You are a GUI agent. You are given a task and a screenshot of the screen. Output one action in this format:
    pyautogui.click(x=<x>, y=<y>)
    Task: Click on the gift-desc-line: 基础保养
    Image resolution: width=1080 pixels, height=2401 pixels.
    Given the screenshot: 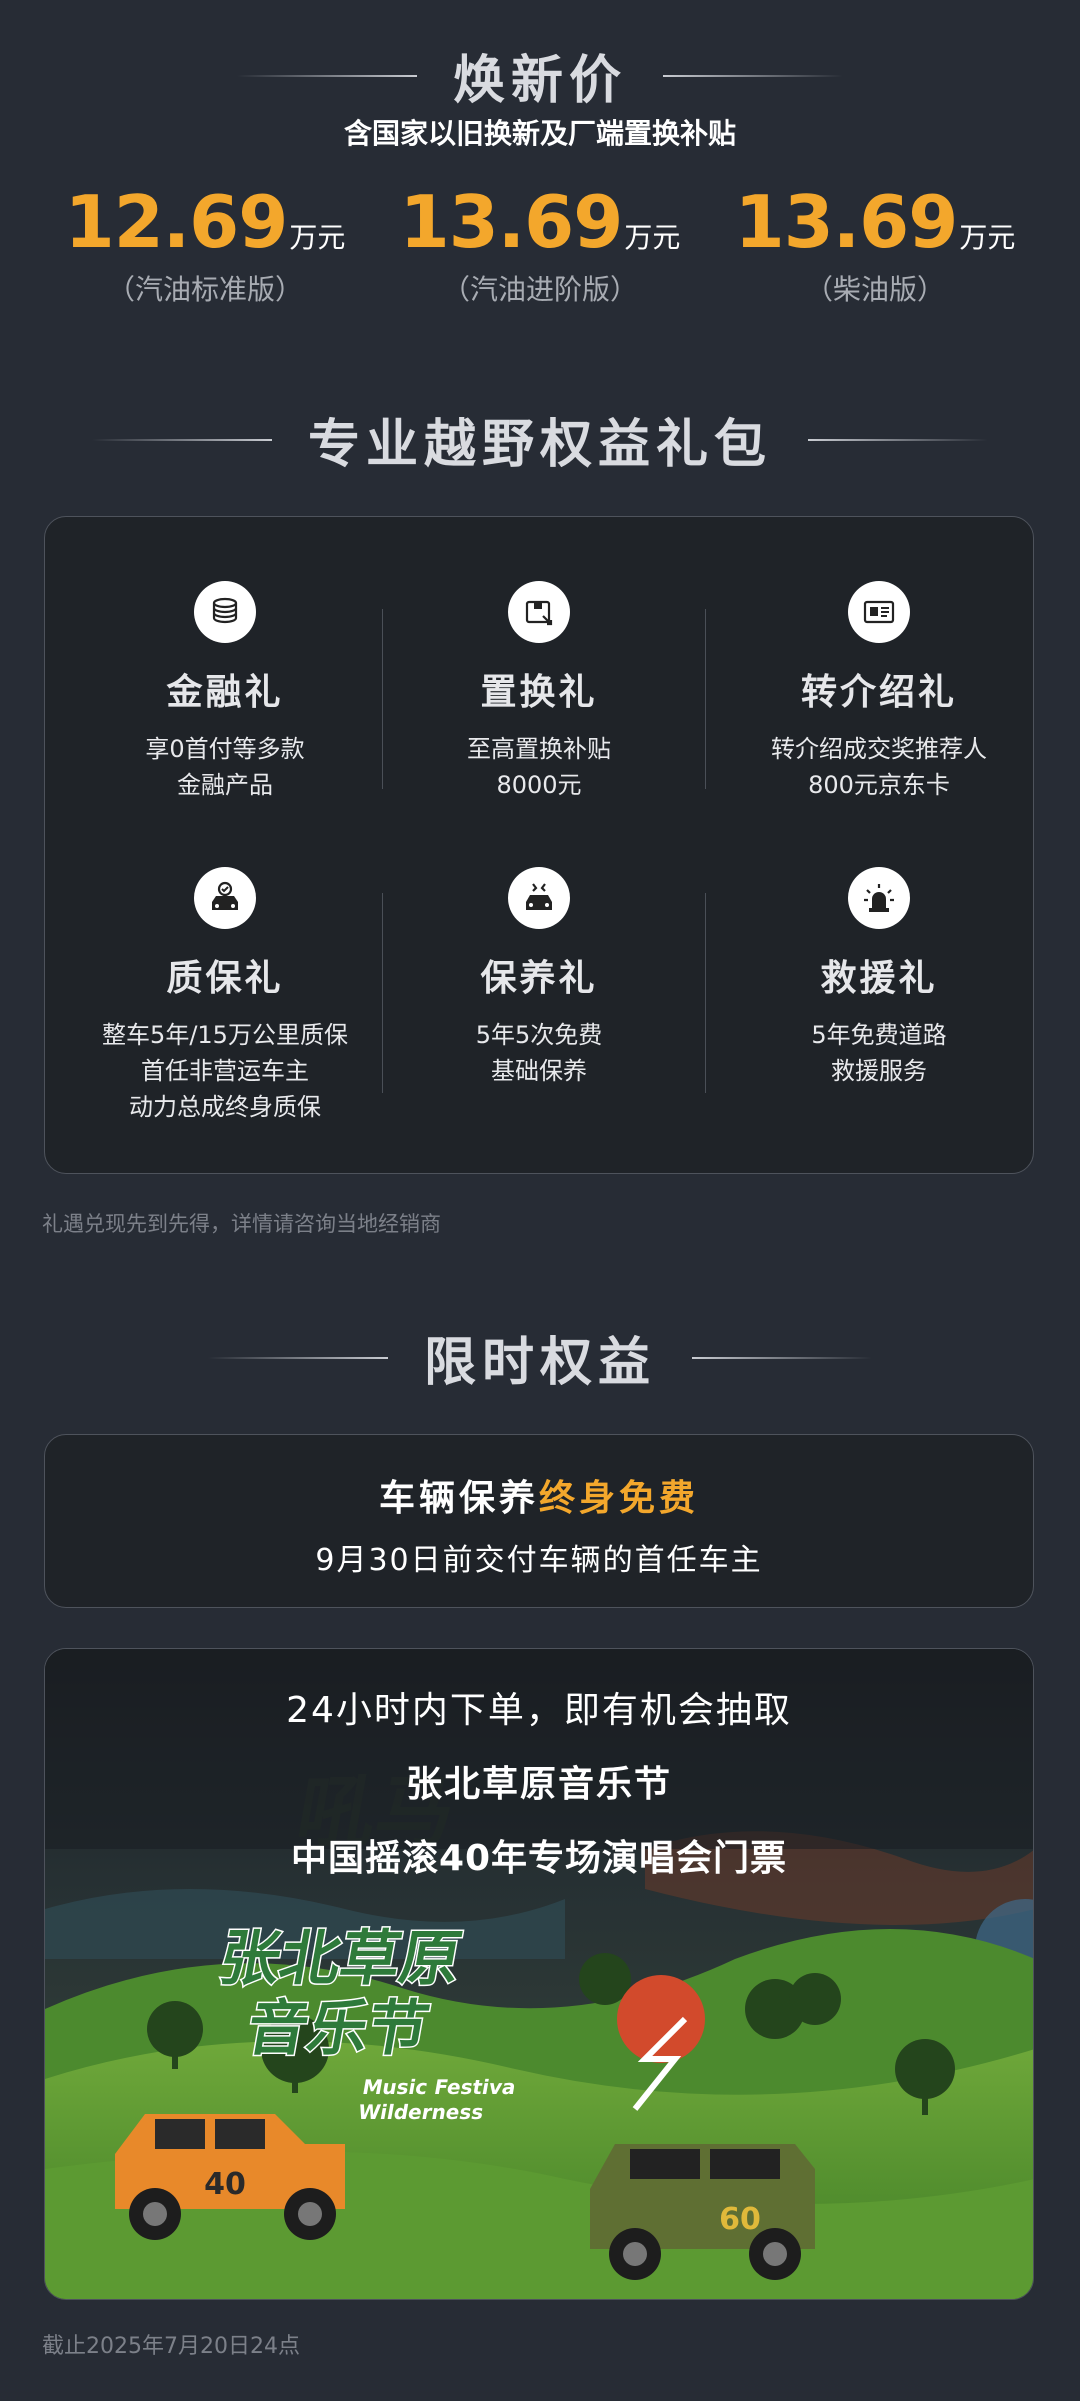 What is the action you would take?
    pyautogui.click(x=539, y=1071)
    